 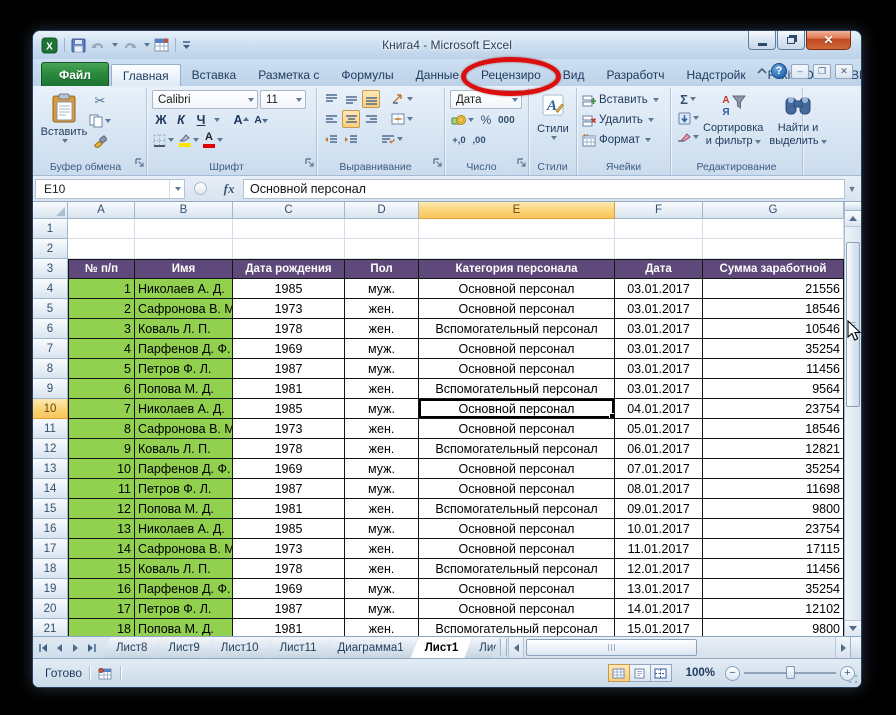 I want to click on cell-D19: муж., so click(x=382, y=589).